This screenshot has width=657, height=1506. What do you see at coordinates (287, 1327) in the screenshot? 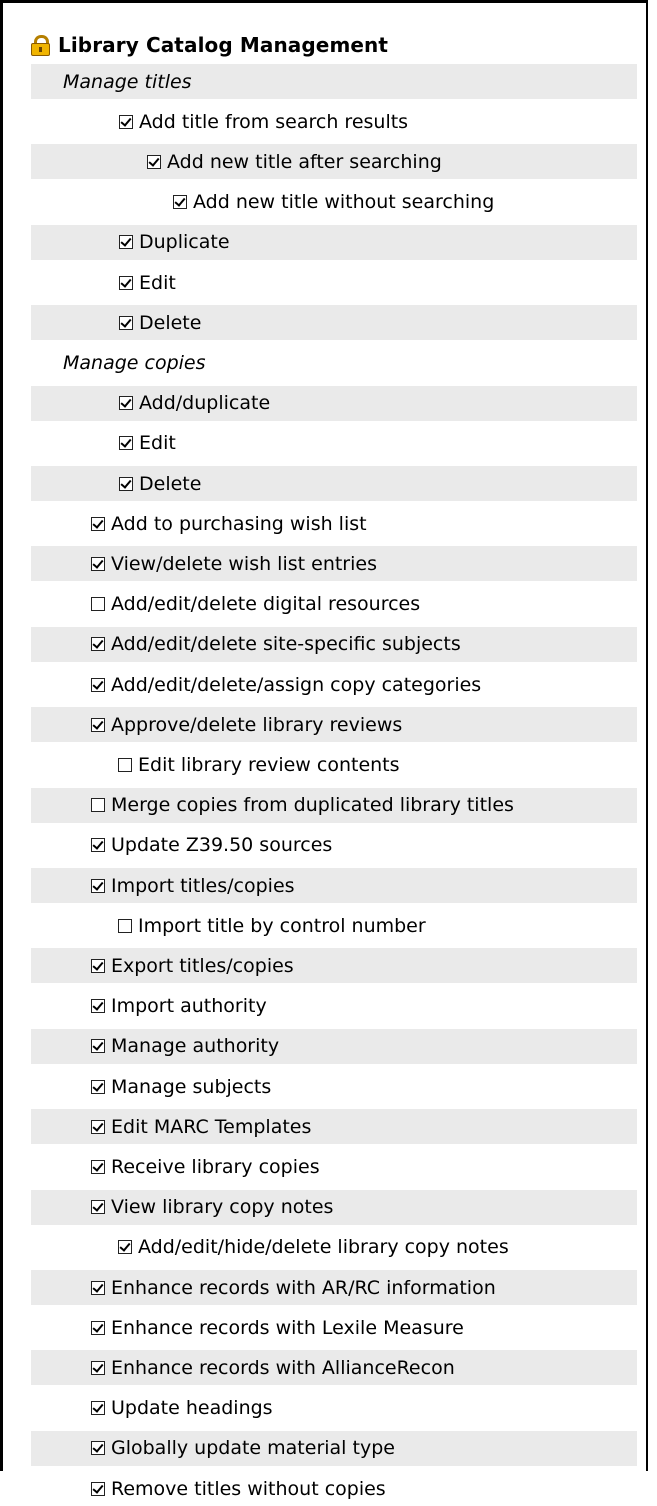
I see `permission-label: Enhance records with Lexile Measure` at bounding box center [287, 1327].